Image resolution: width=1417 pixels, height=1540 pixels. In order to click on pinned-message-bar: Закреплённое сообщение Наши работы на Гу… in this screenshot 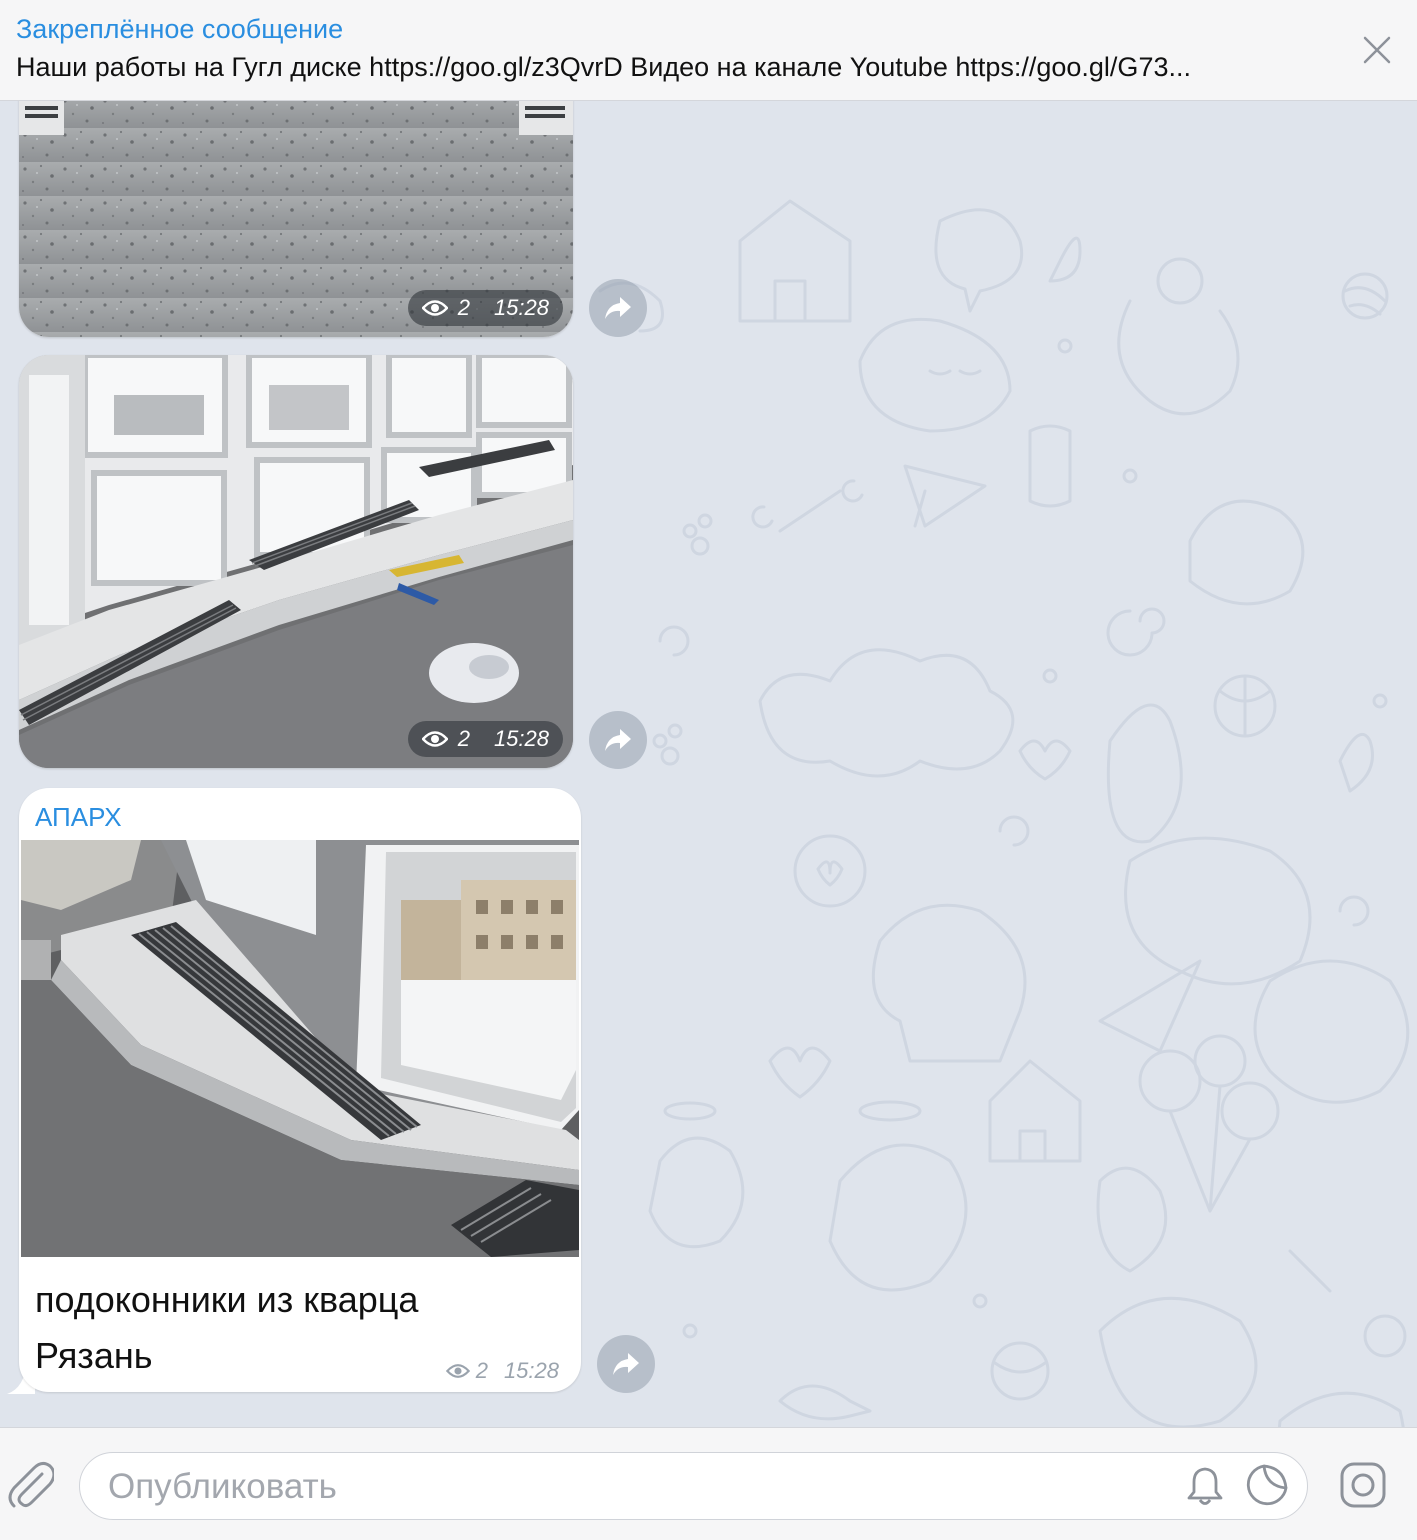, I will do `click(708, 50)`.